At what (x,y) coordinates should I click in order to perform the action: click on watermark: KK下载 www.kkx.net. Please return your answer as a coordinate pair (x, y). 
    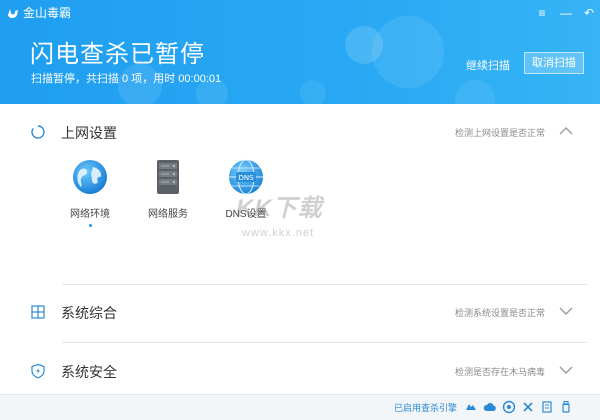
    Looking at the image, I should click on (279, 214).